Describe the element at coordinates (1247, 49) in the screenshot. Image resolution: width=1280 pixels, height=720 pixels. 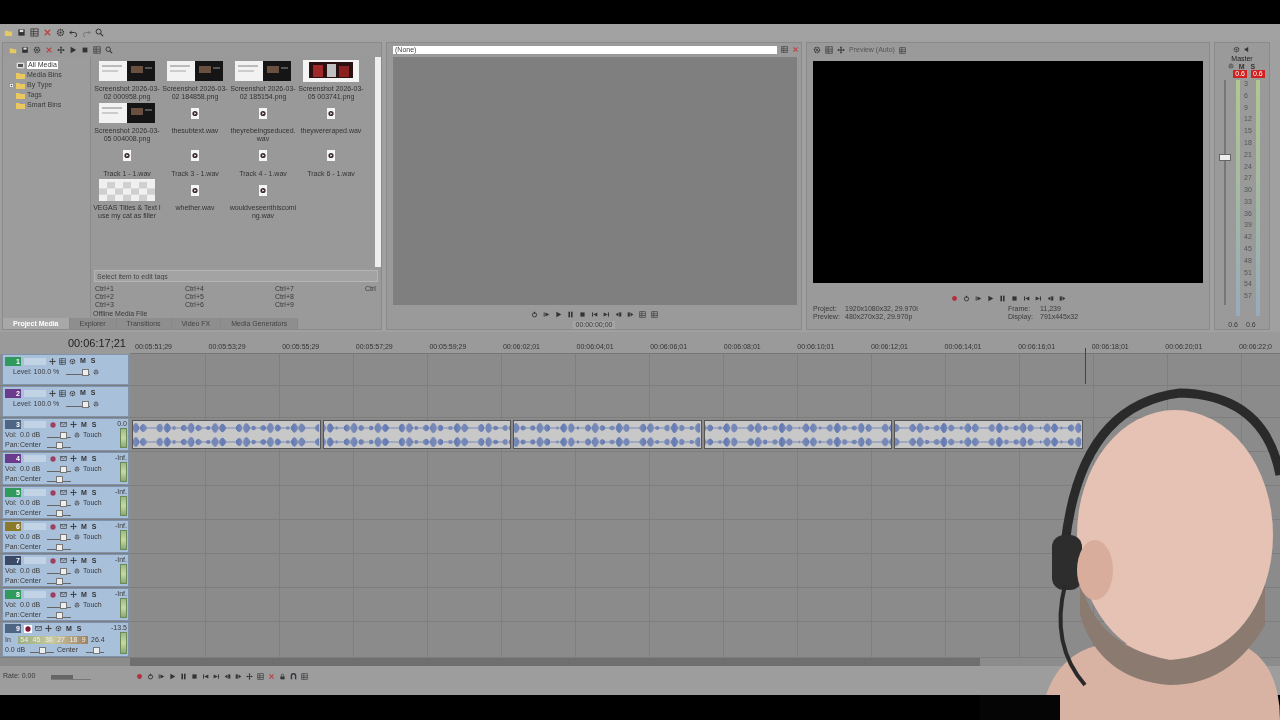
I see `speaker-icon` at that location.